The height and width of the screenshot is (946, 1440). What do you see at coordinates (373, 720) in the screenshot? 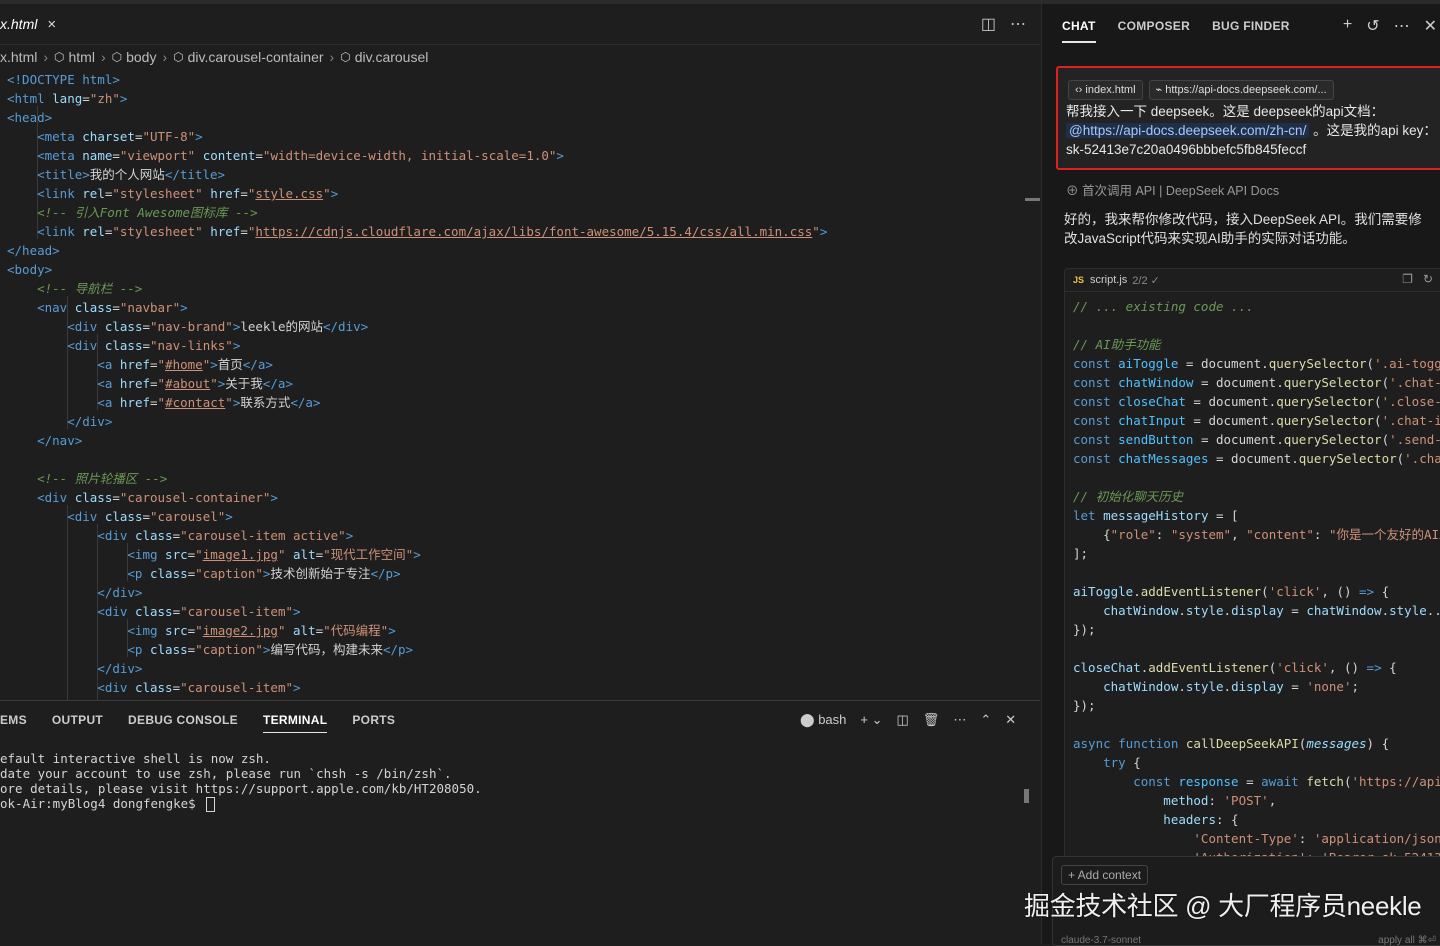
I see `panel-tab-ports: PORTS` at bounding box center [373, 720].